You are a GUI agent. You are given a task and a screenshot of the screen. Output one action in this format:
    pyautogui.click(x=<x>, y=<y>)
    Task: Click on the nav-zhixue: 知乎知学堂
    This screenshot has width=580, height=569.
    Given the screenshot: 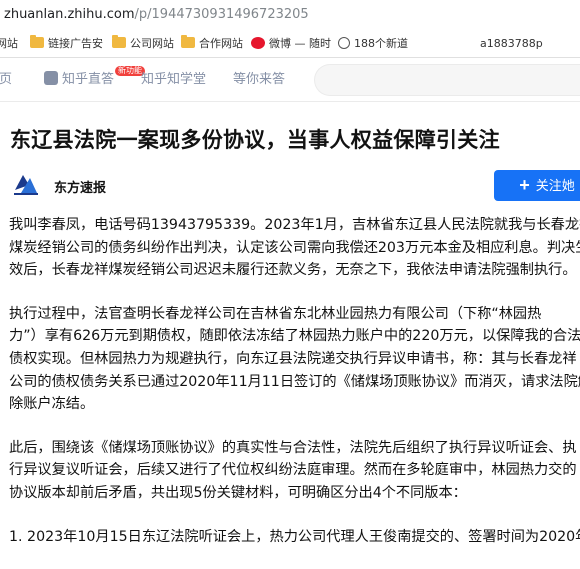 What is the action you would take?
    pyautogui.click(x=173, y=80)
    